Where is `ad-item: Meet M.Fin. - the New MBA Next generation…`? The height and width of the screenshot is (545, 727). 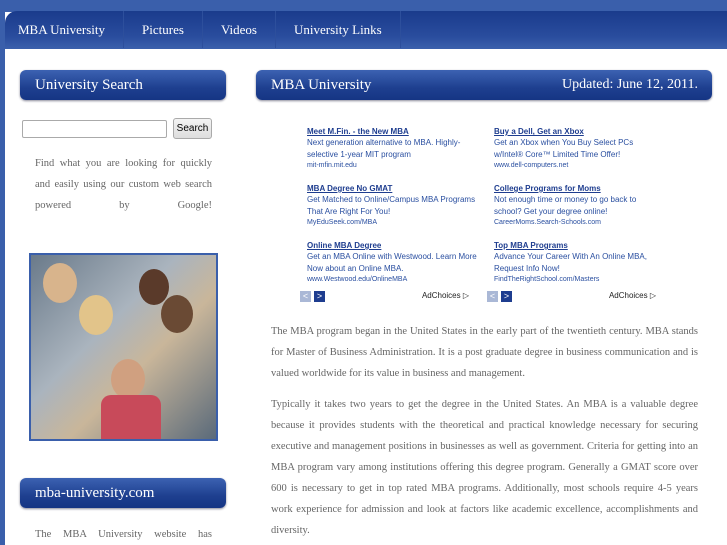
ad-item: Meet M.Fin. - the New MBA Next generation… is located at coordinates (392, 154).